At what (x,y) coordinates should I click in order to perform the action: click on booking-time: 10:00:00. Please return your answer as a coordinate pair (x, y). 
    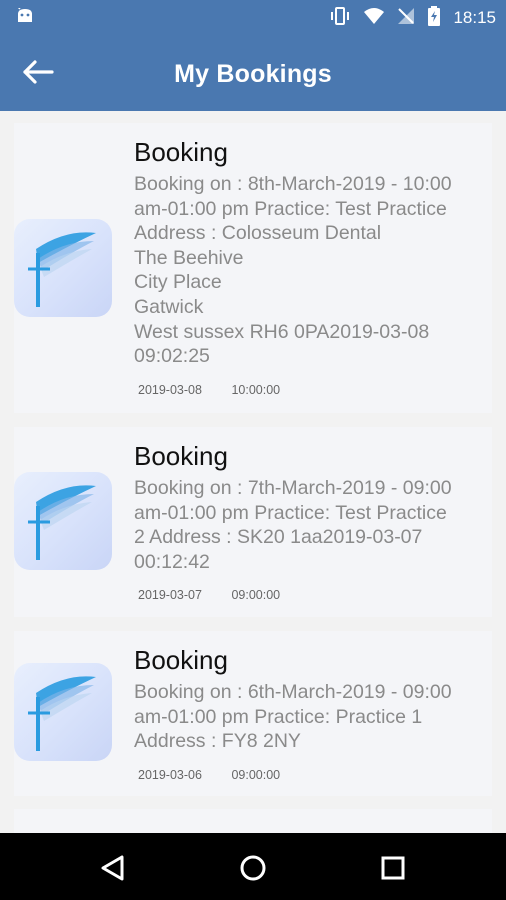
    Looking at the image, I should click on (256, 389).